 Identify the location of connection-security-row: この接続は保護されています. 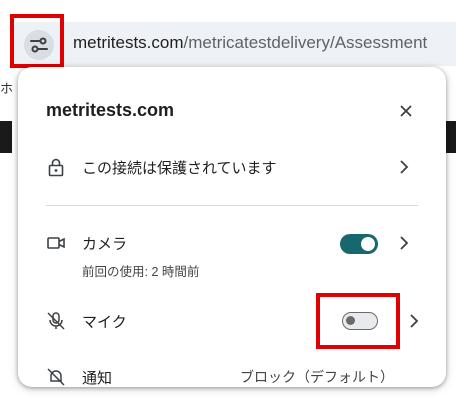
(232, 167).